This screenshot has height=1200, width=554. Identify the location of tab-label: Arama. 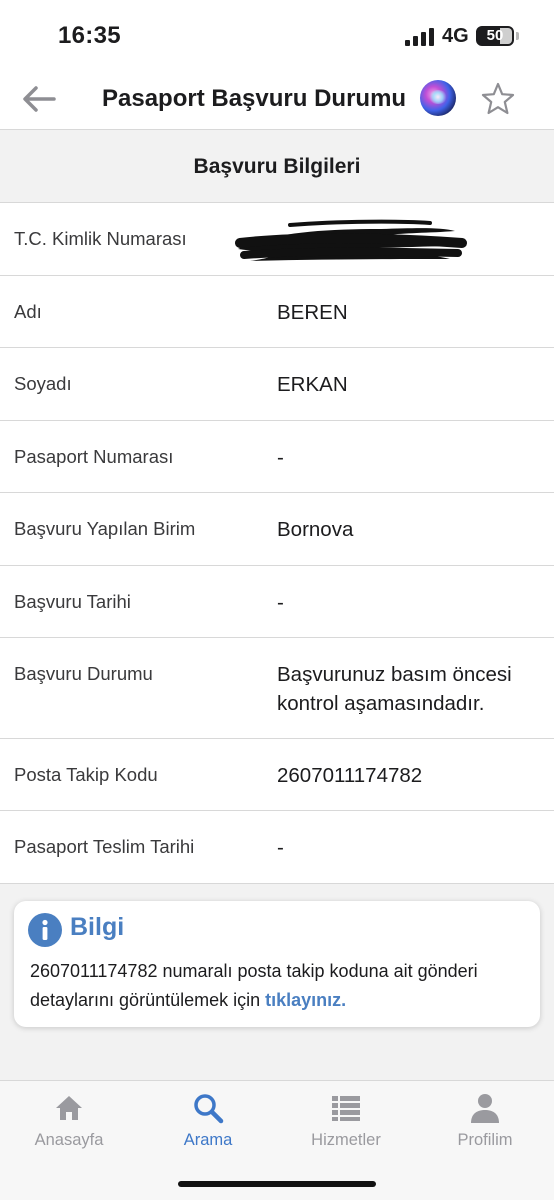
(208, 1140).